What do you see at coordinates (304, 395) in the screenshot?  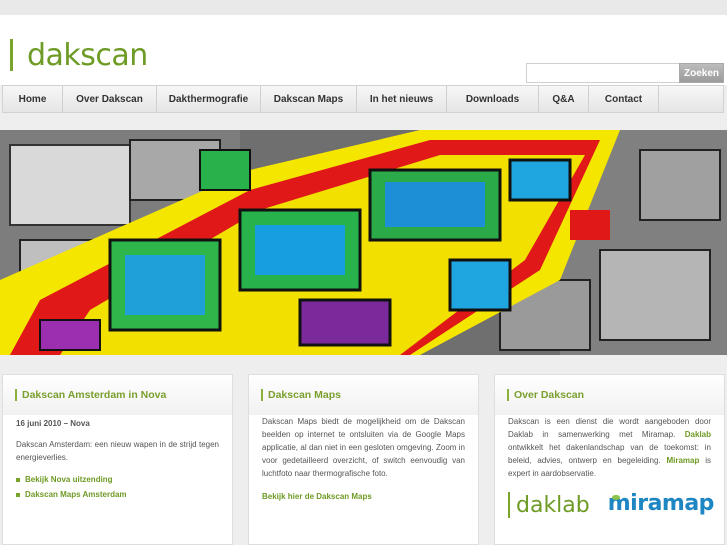 I see `maps-panel-title: Dakscan Maps` at bounding box center [304, 395].